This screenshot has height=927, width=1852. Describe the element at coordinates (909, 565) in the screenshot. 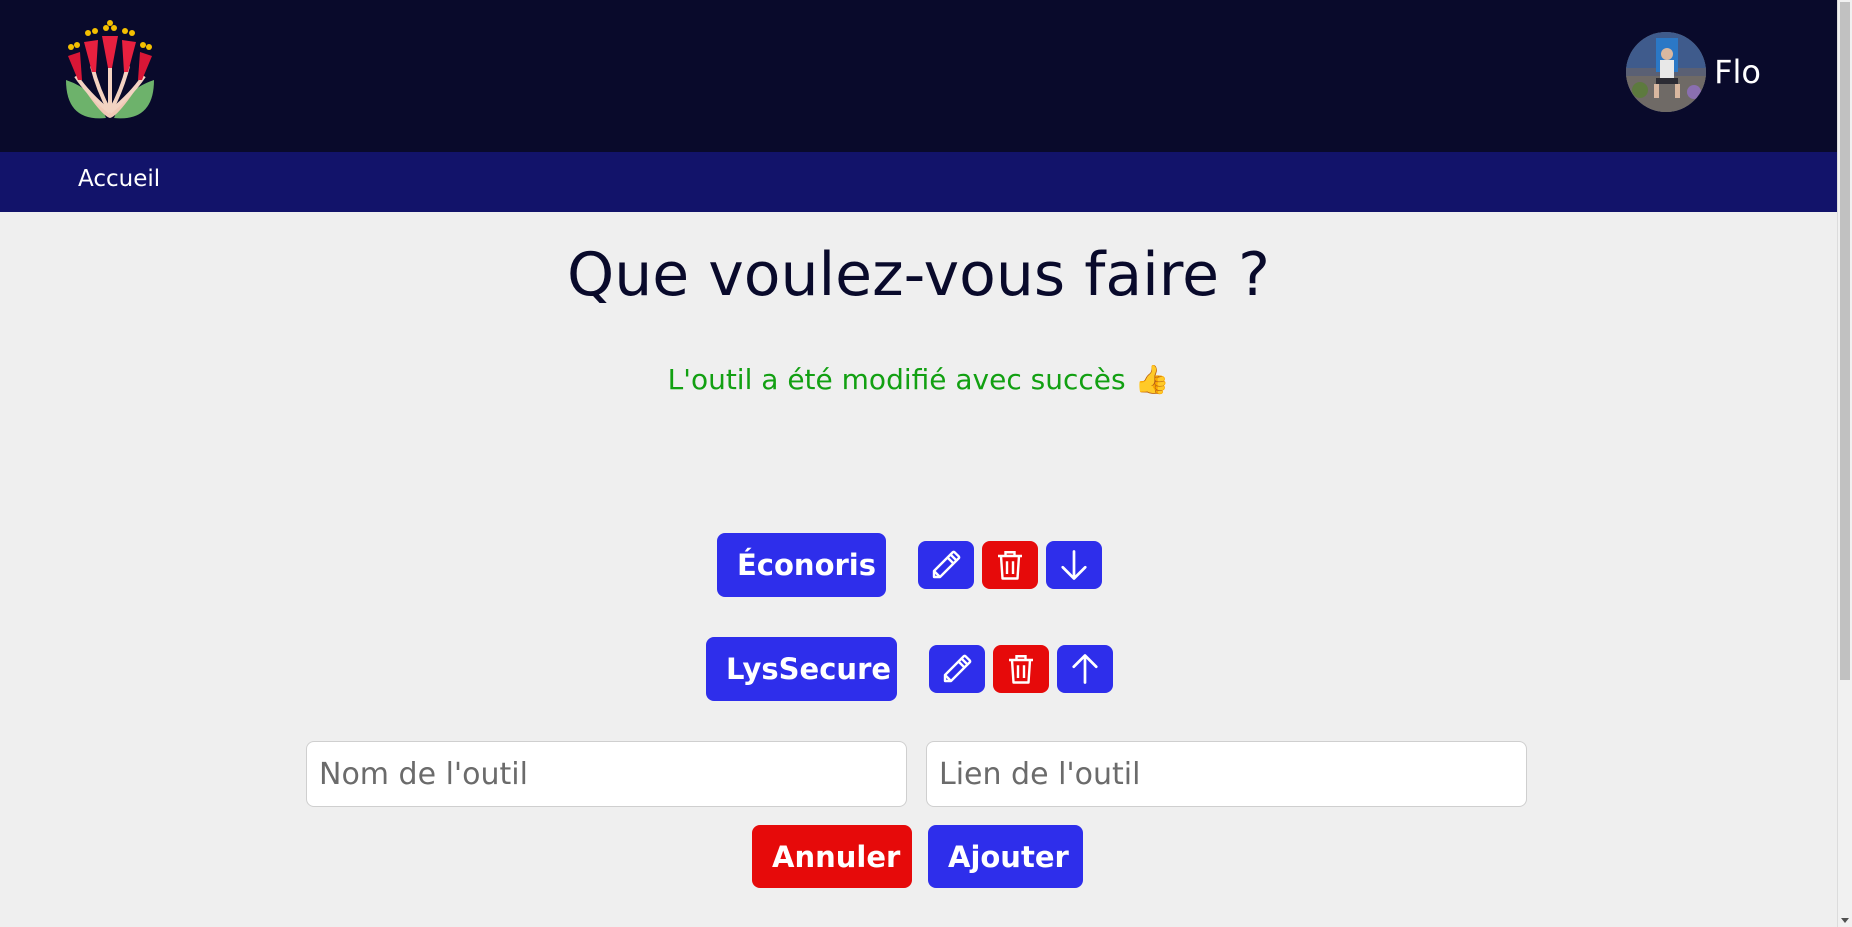

I see `tool-row: Éconoris` at that location.